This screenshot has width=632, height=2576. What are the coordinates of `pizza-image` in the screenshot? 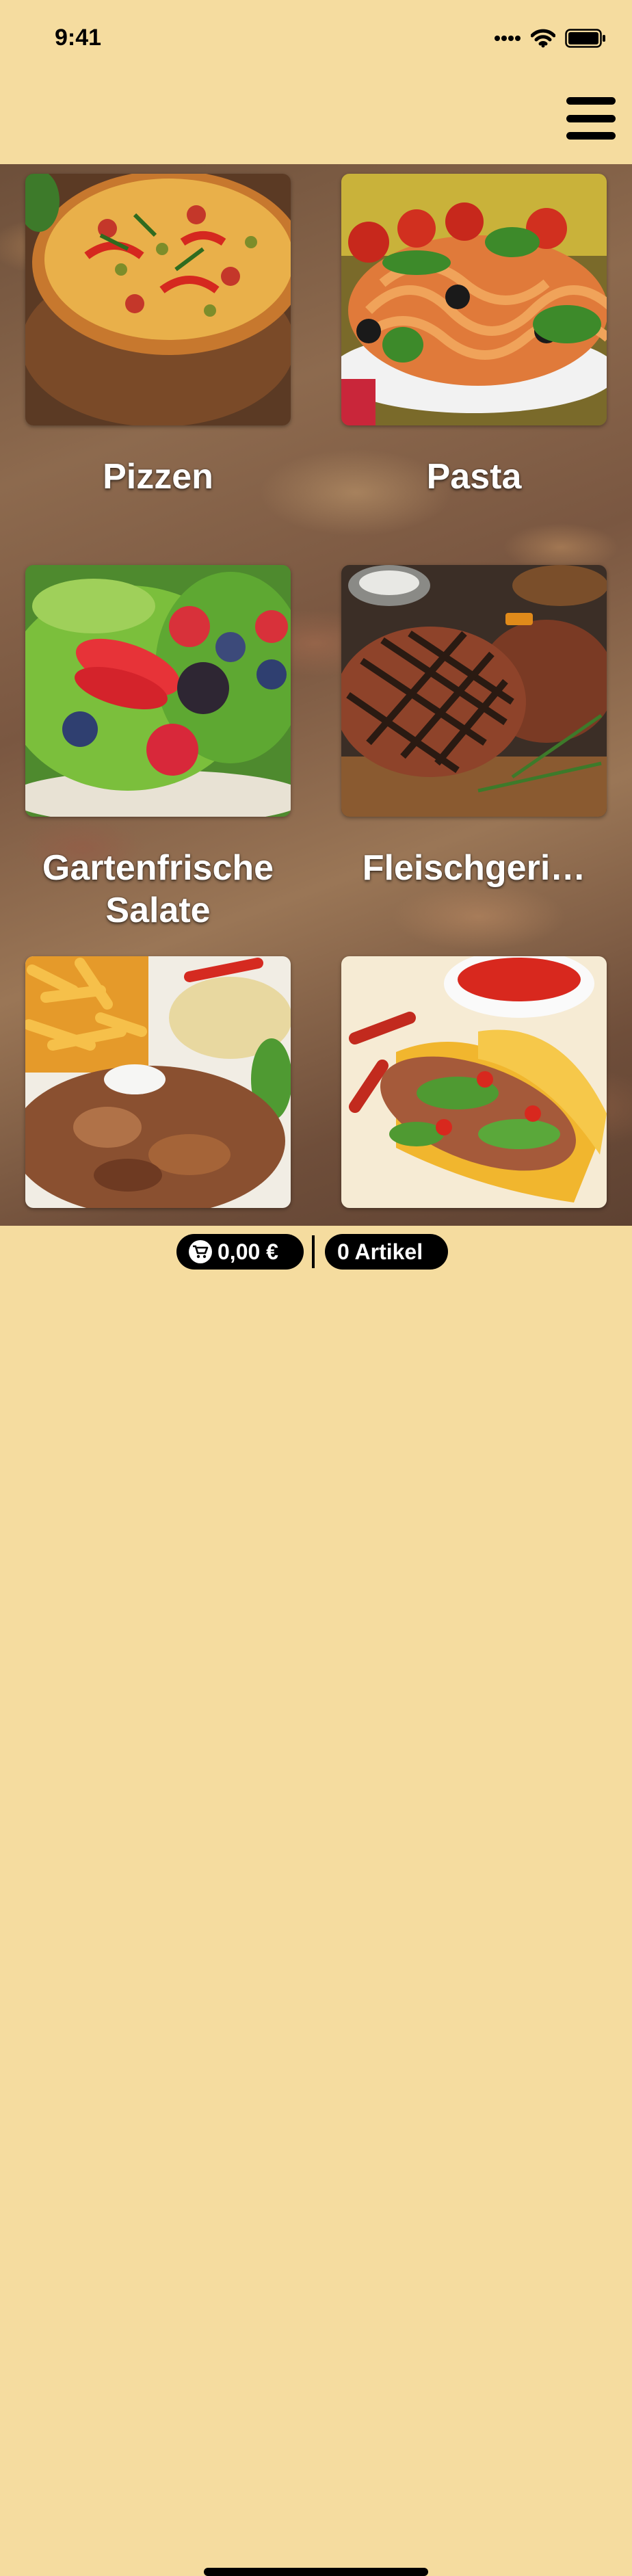 It's located at (158, 299).